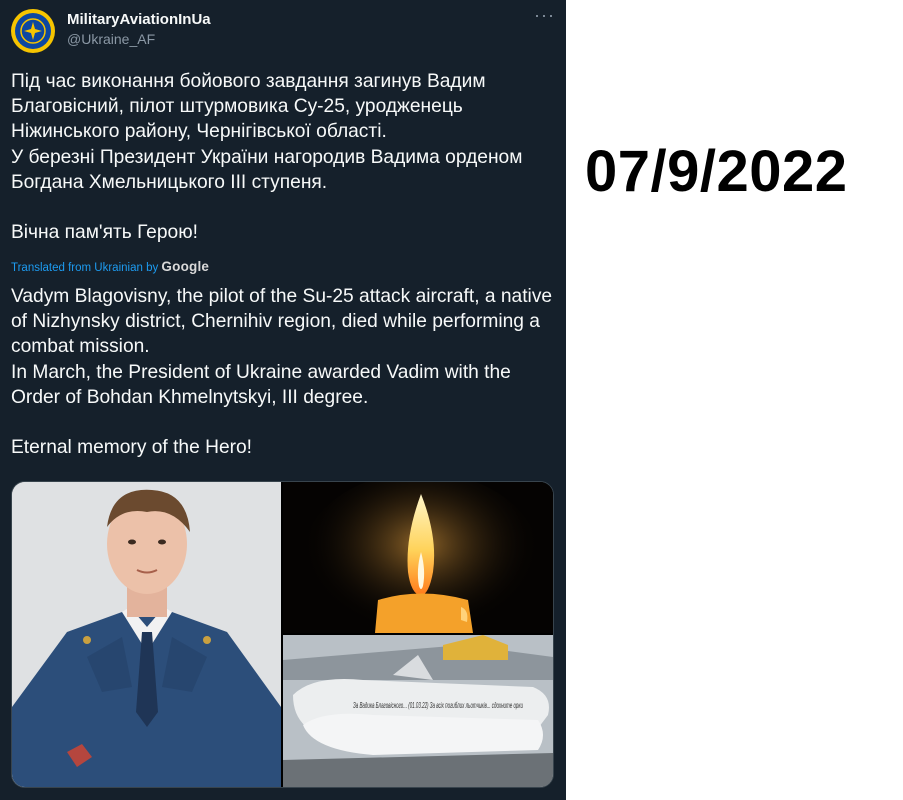 This screenshot has width=903, height=800. What do you see at coordinates (139, 19) in the screenshot?
I see `author-name: MilitaryAviationInUa` at bounding box center [139, 19].